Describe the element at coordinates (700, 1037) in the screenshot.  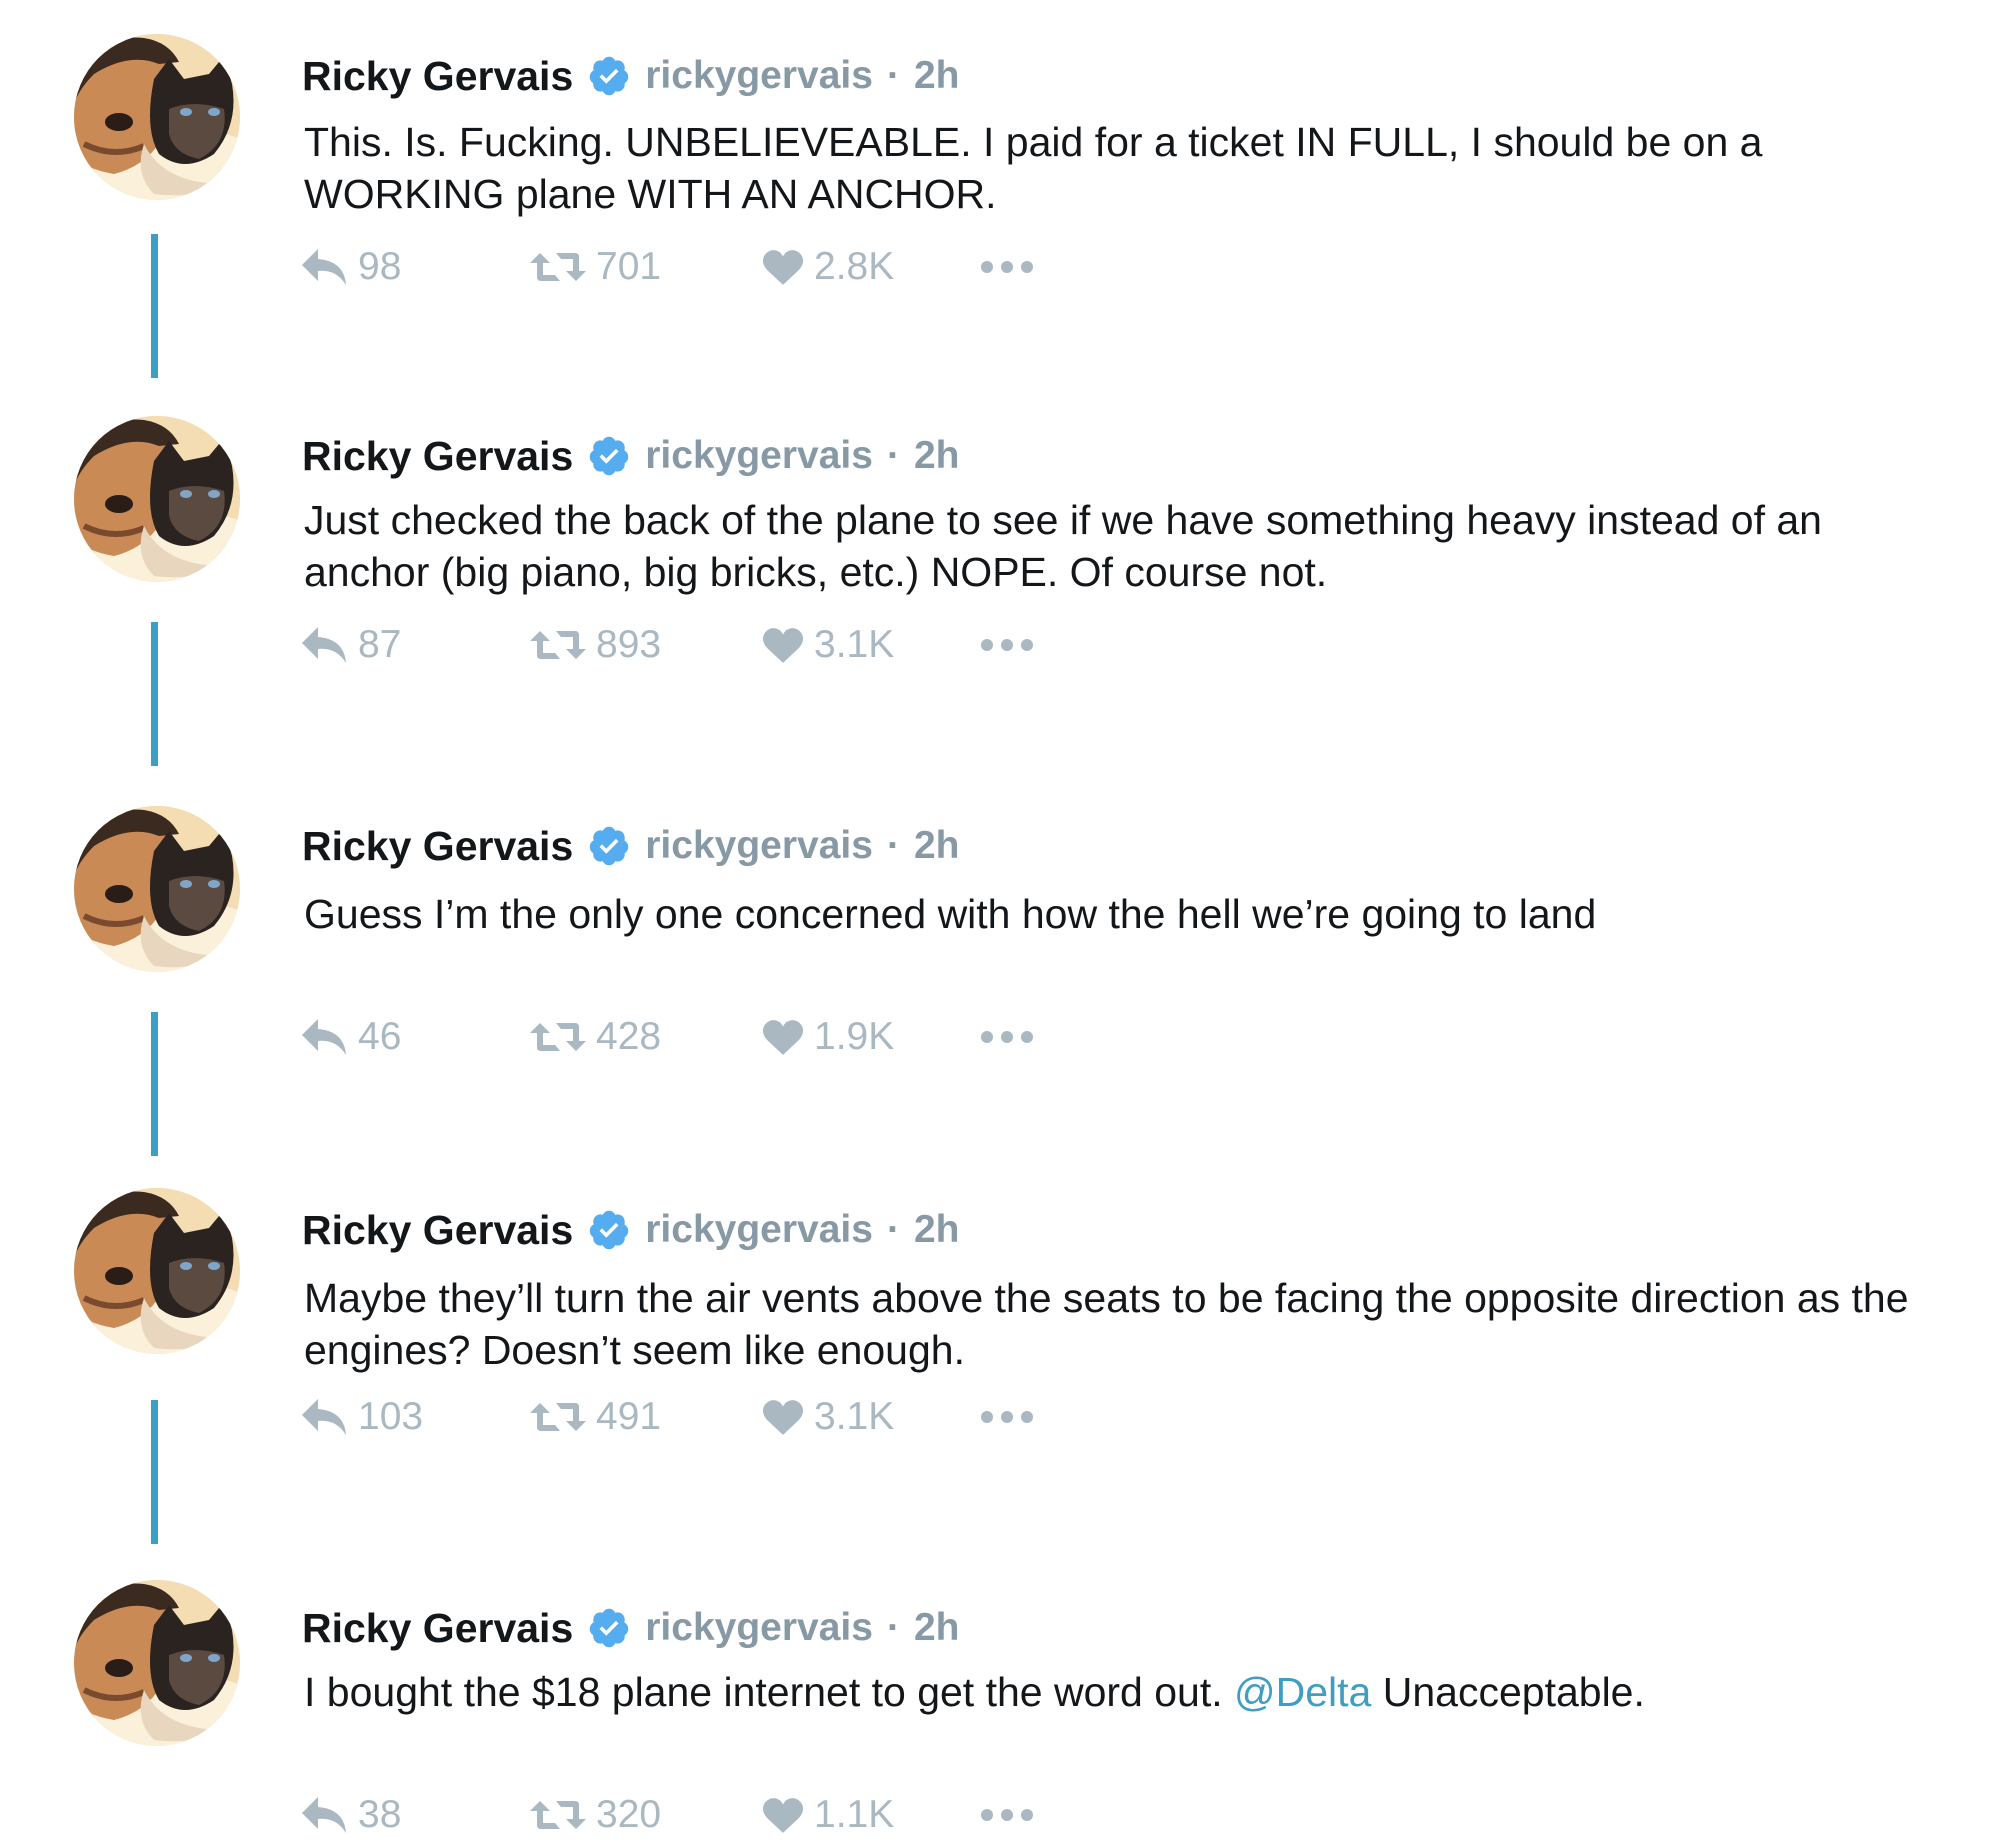
I see `action-bar: 46 428 1.9K` at that location.